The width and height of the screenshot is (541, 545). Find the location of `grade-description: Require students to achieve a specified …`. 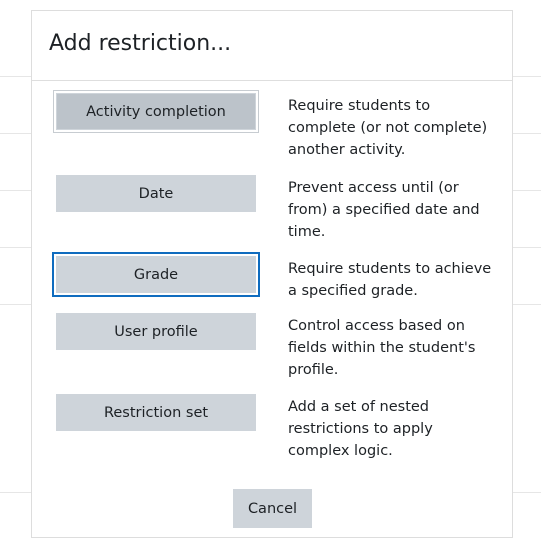

grade-description: Require students to achieve a specified … is located at coordinates (390, 280).